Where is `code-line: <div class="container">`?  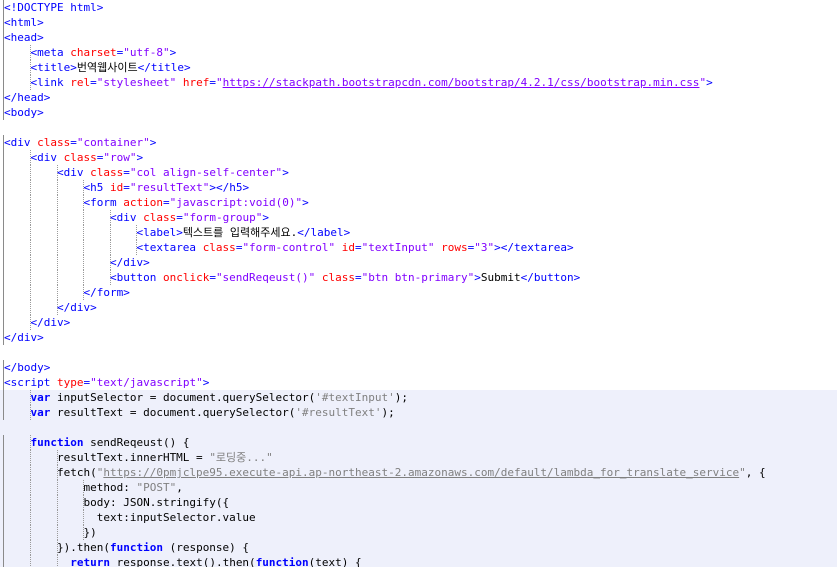
code-line: <div class="container"> is located at coordinates (418, 142).